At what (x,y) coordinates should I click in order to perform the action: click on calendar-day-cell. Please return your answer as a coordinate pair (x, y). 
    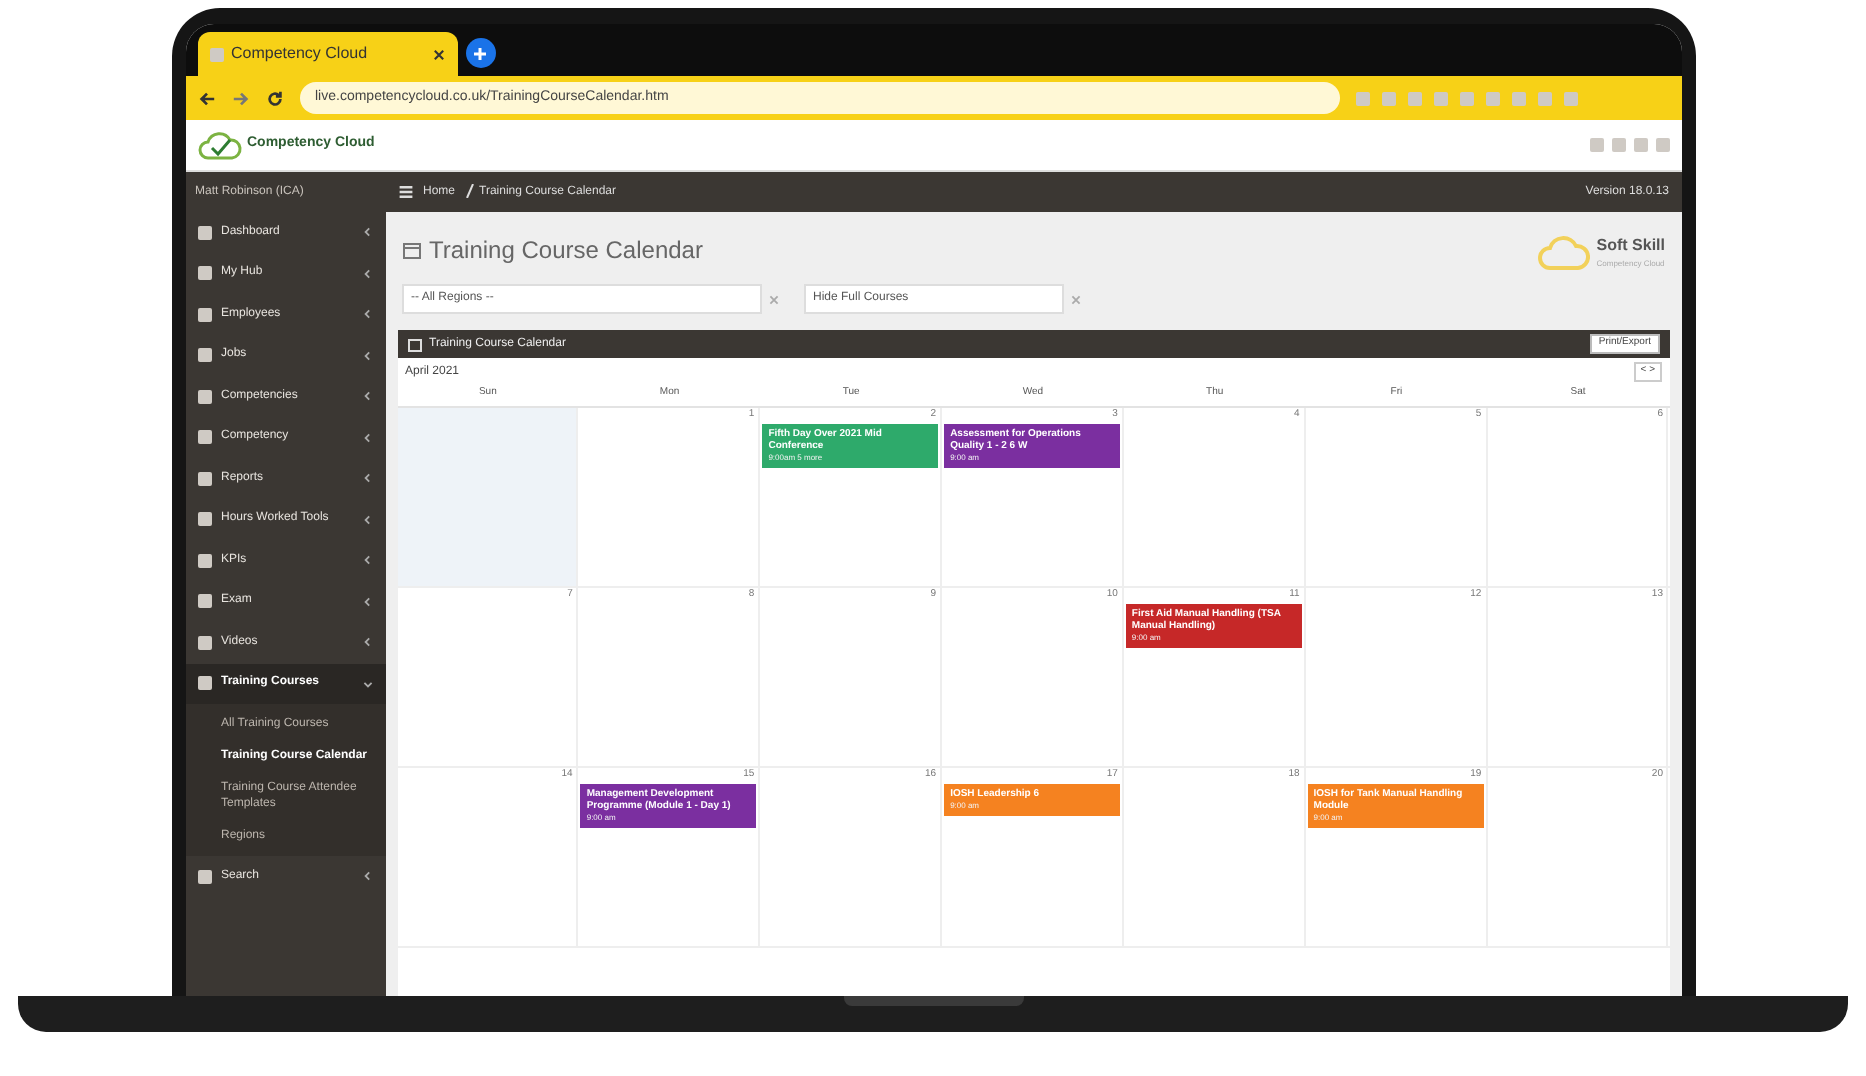
    Looking at the image, I should click on (488, 497).